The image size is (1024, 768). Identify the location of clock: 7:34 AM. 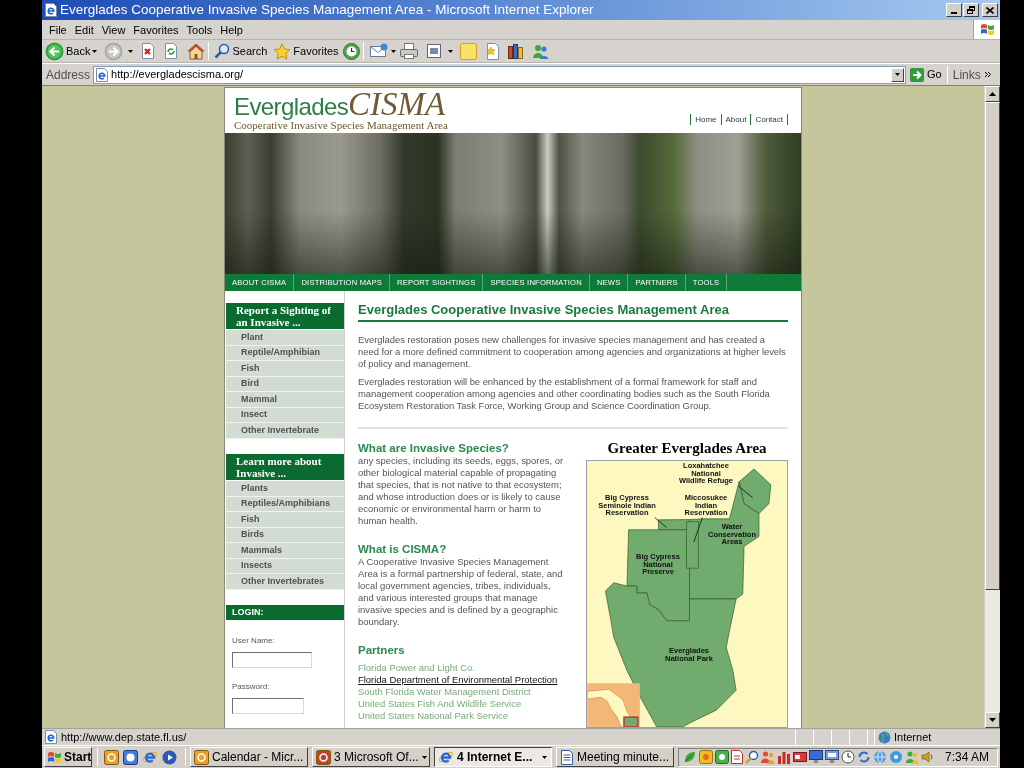
(966, 757).